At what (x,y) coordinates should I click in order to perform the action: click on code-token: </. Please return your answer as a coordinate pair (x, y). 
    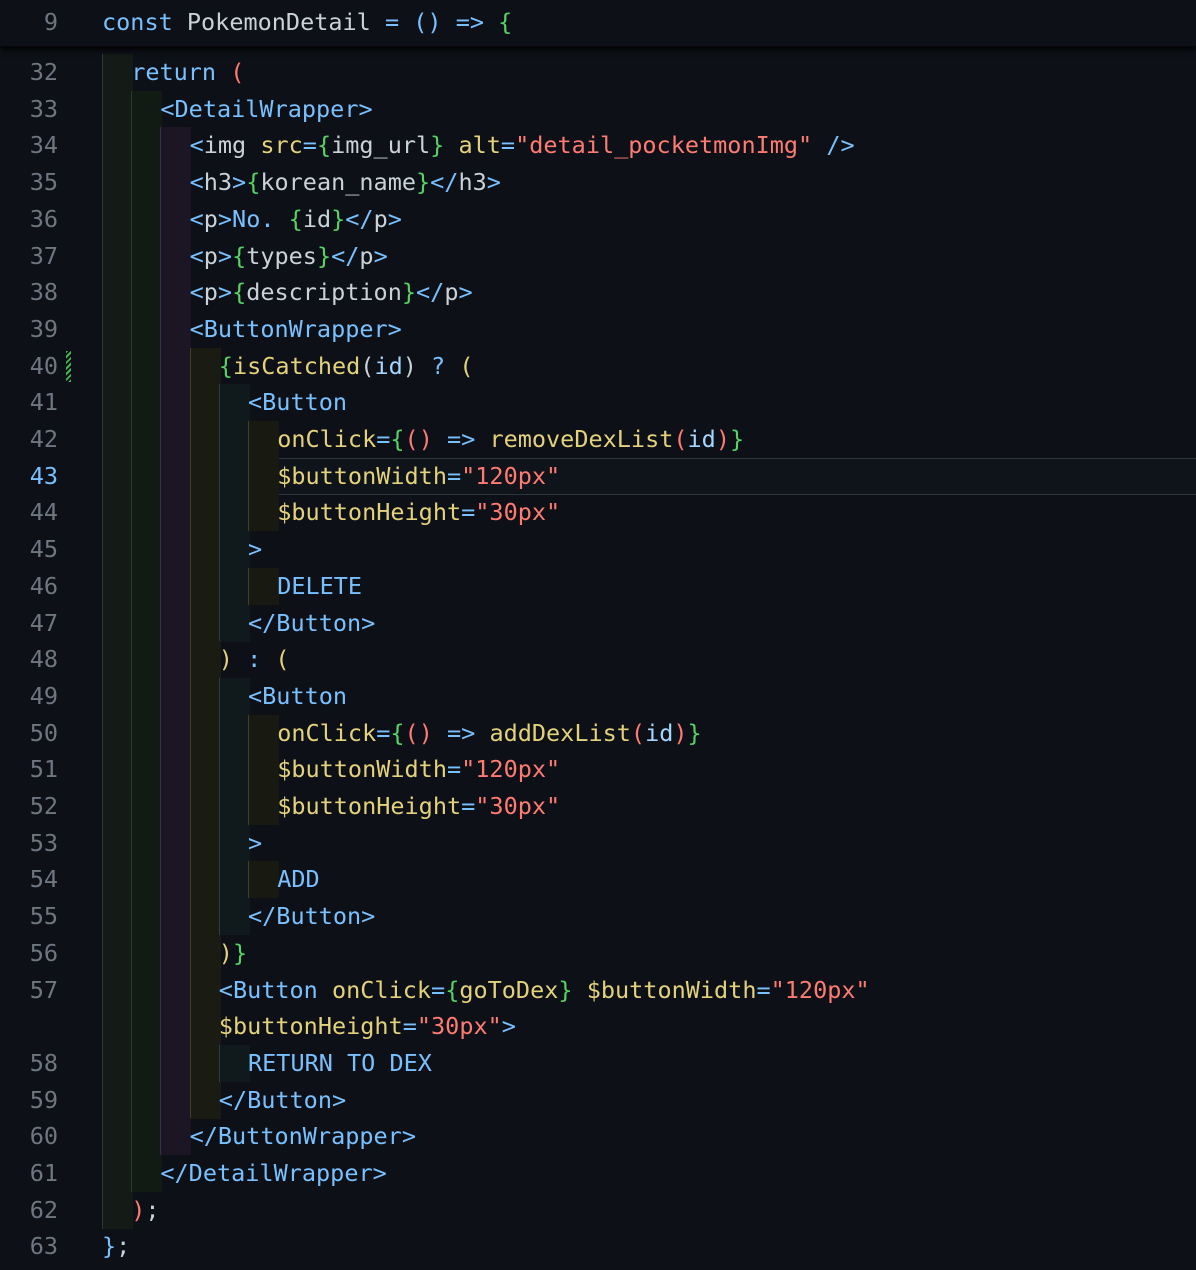
    Looking at the image, I should click on (430, 292).